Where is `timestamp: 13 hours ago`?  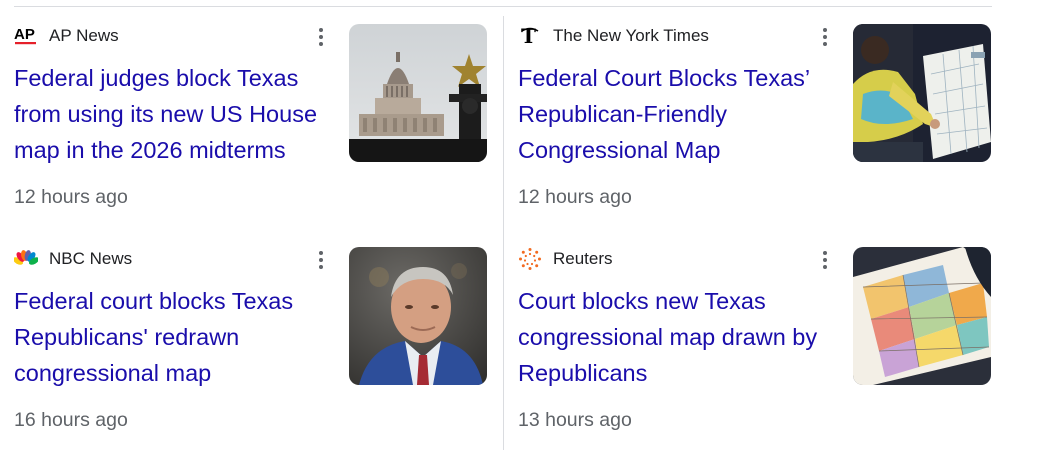 timestamp: 13 hours ago is located at coordinates (575, 420).